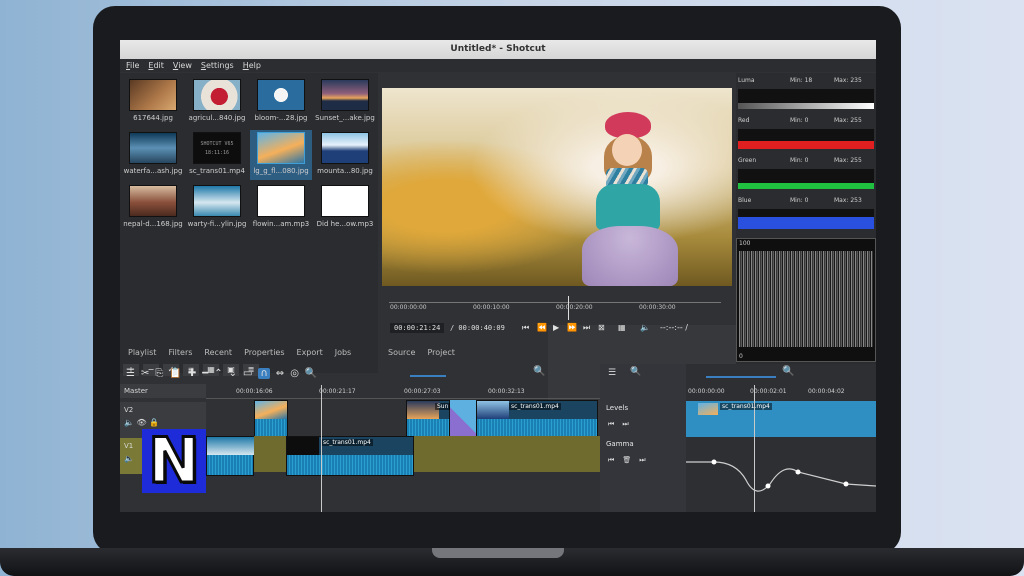 This screenshot has width=1024, height=576. What do you see at coordinates (156, 65) in the screenshot?
I see `menu-edit: Edit` at bounding box center [156, 65].